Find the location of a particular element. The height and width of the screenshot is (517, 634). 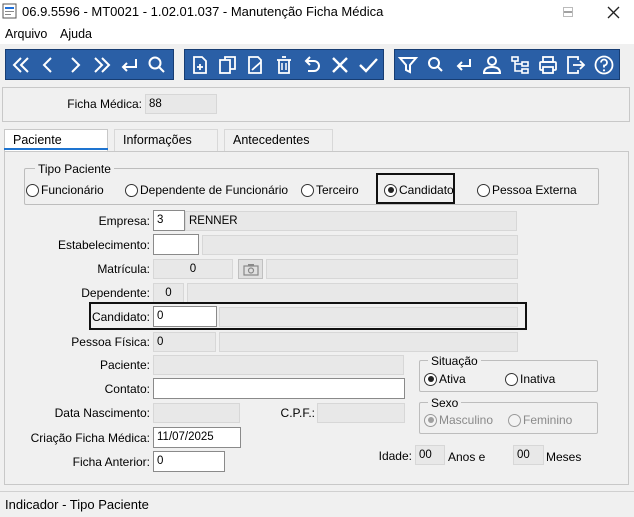

candidato-input: 0 is located at coordinates (185, 316).